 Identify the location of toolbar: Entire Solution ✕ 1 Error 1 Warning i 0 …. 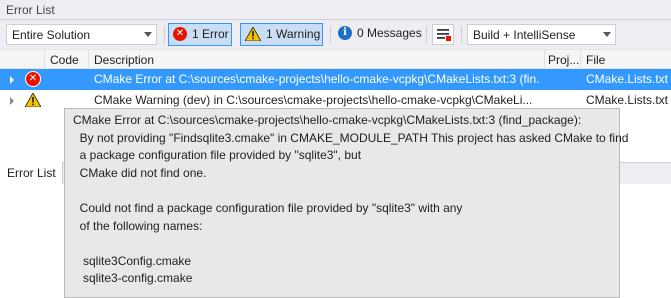
(335, 34).